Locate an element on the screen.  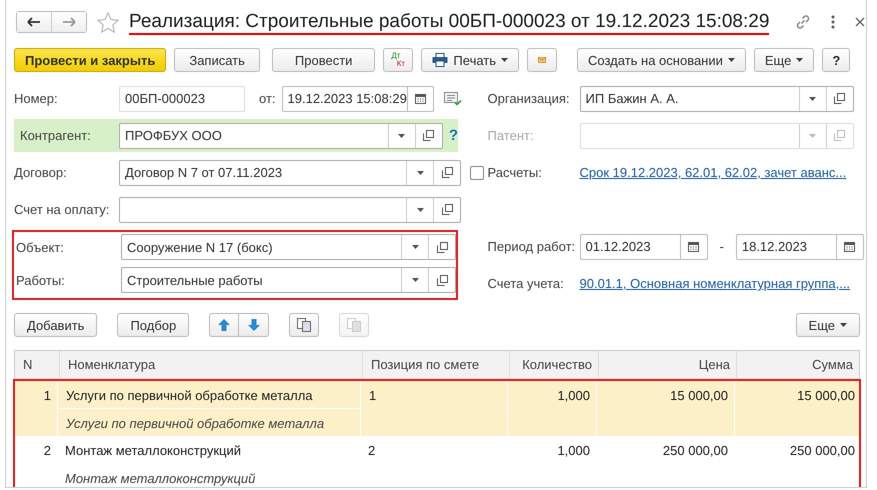
field-label: Счета учета: is located at coordinates (526, 283).